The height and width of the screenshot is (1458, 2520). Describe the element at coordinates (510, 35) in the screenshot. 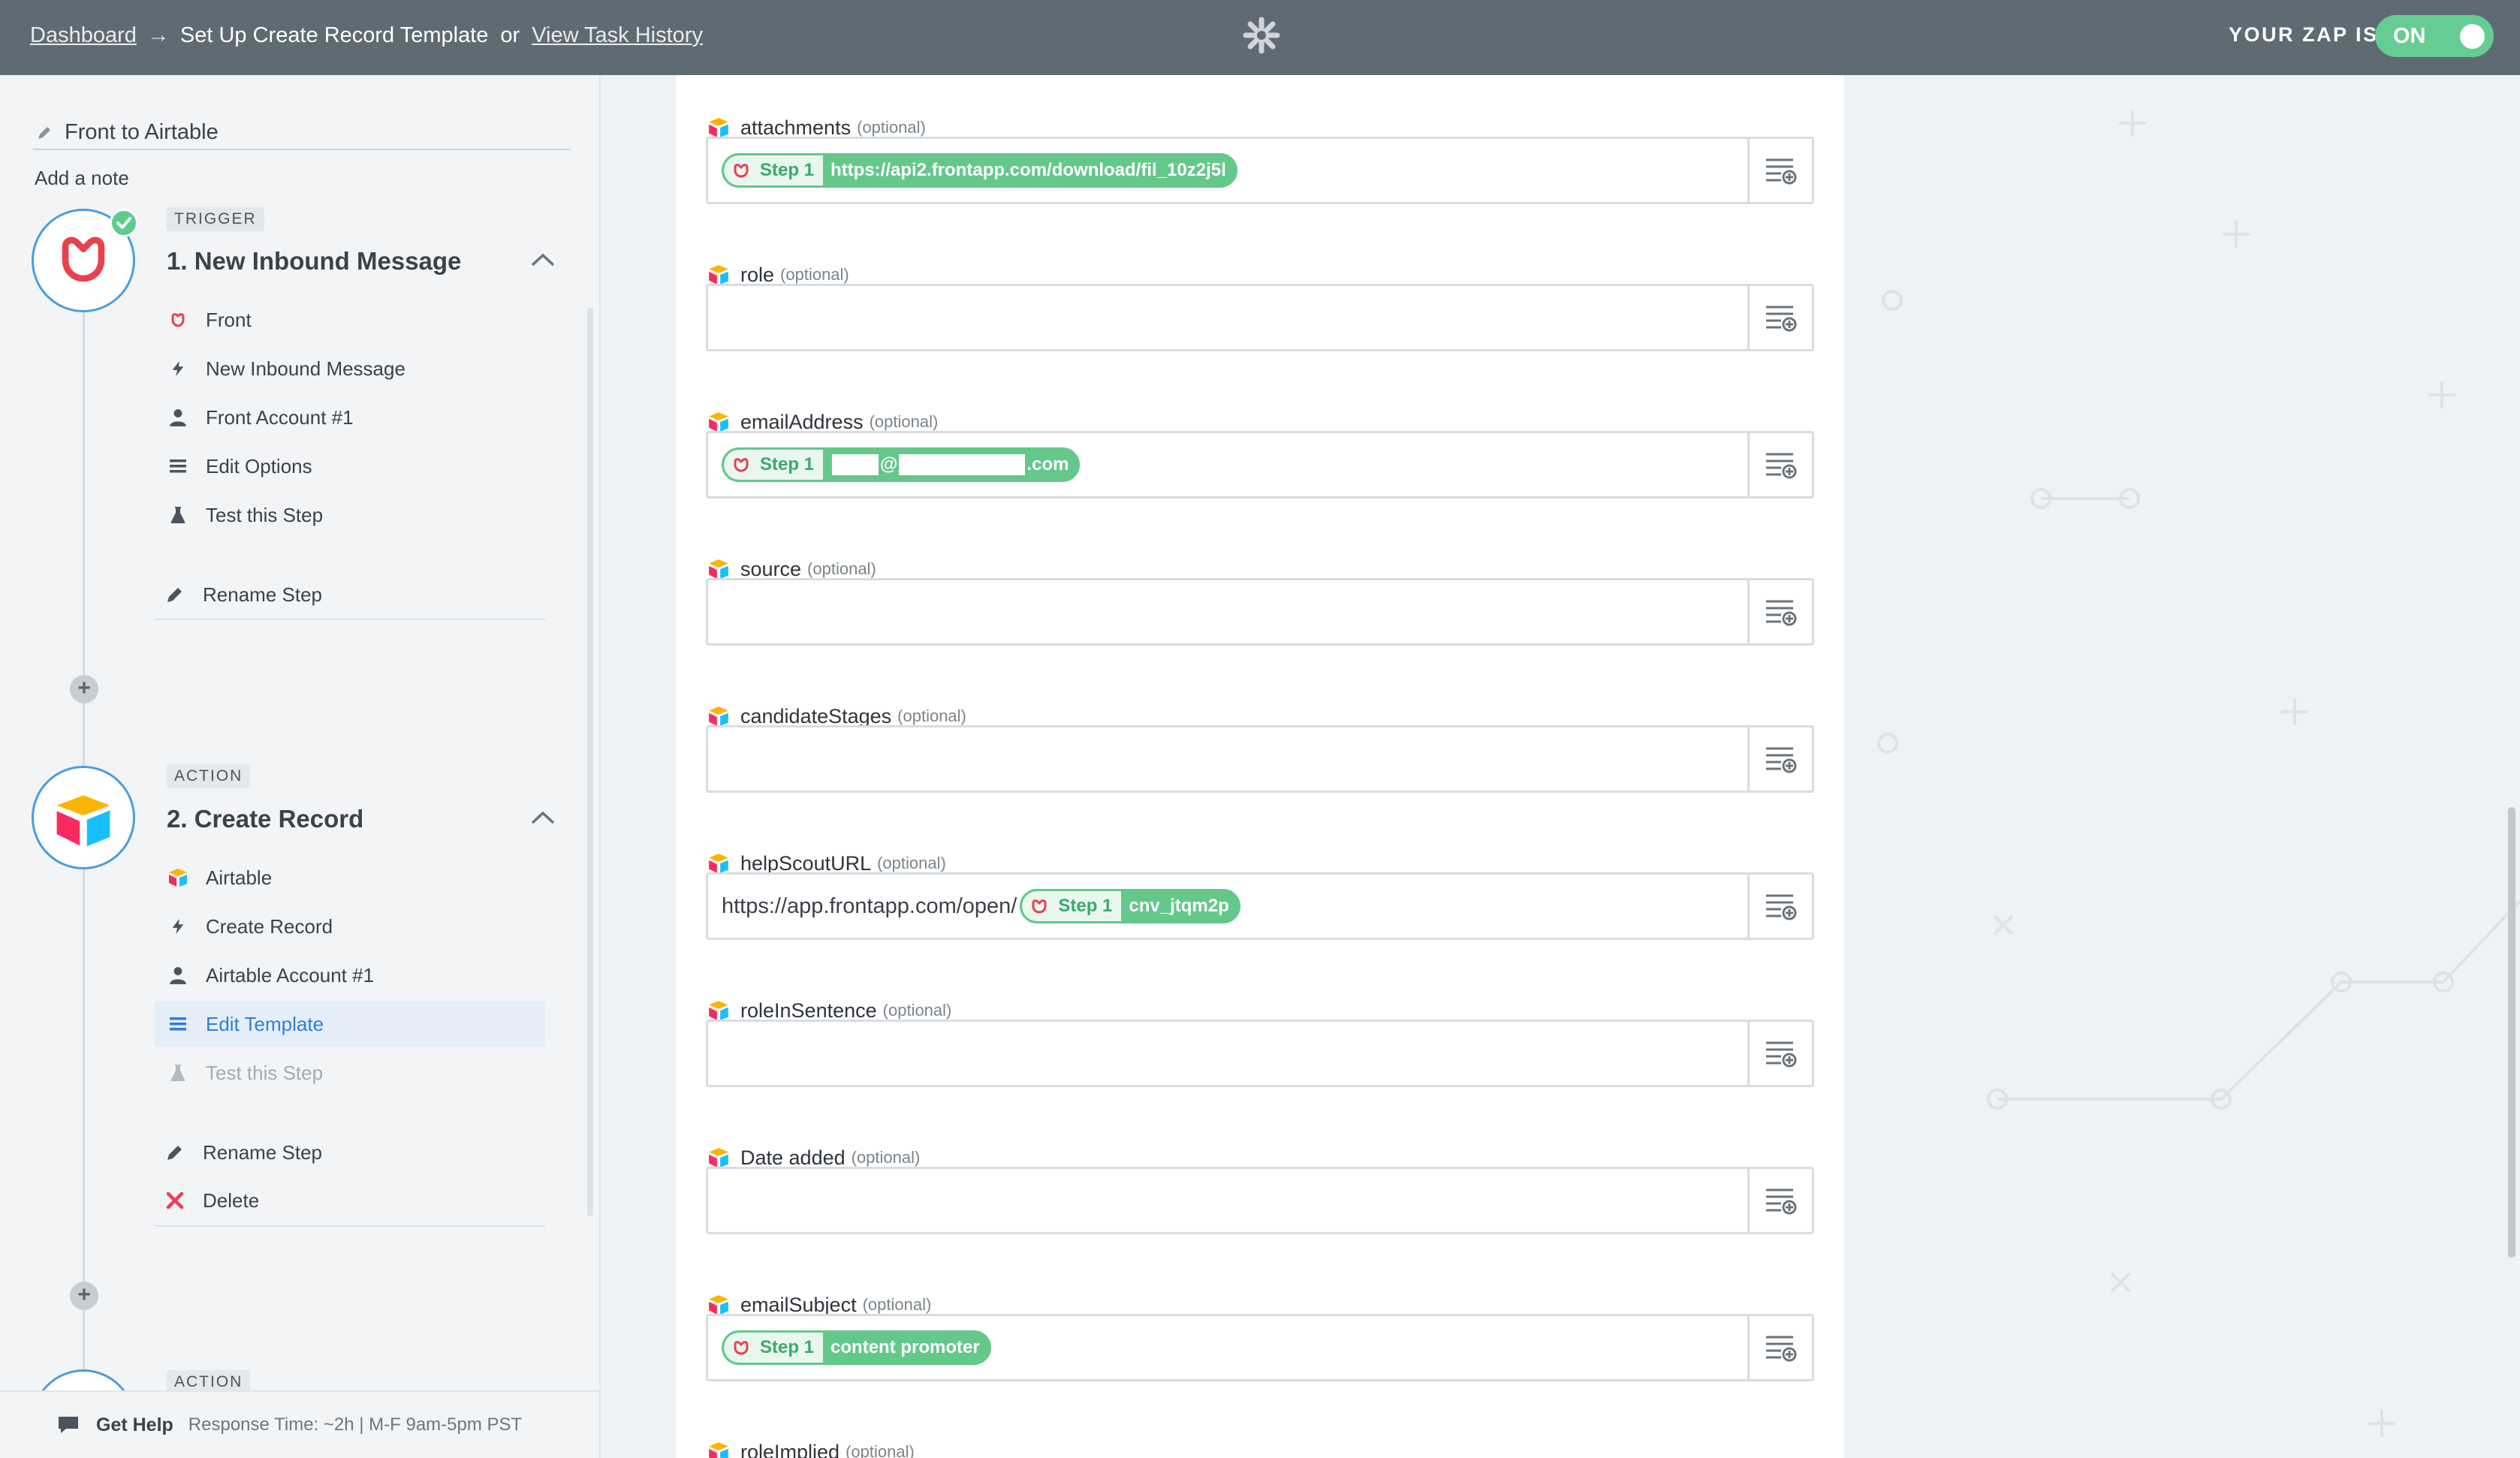

I see `breadcrumb-or: or` at that location.